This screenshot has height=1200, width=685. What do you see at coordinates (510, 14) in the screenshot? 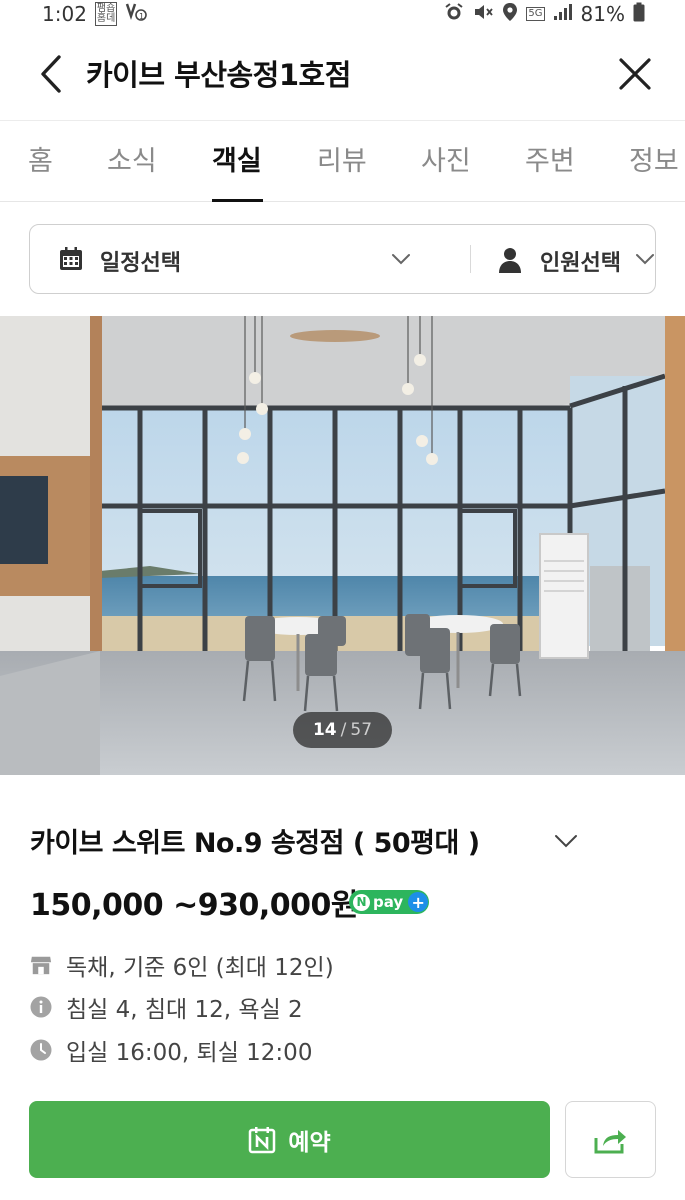
I see `location-icon` at bounding box center [510, 14].